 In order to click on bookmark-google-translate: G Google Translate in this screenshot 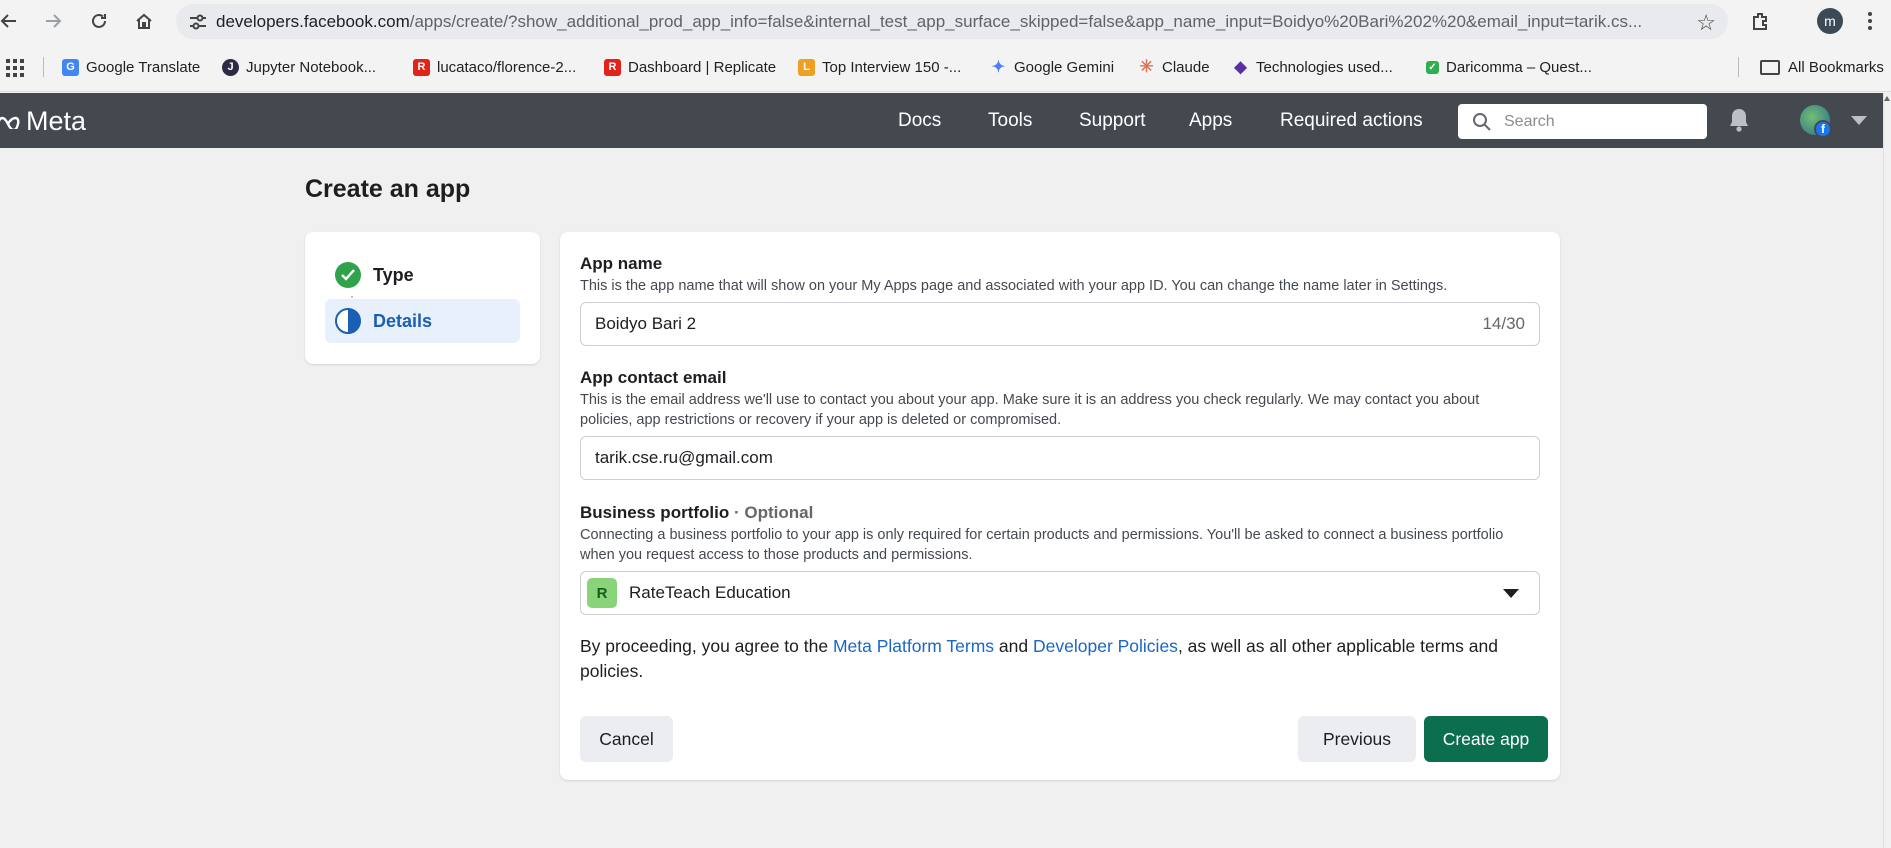, I will do `click(131, 67)`.